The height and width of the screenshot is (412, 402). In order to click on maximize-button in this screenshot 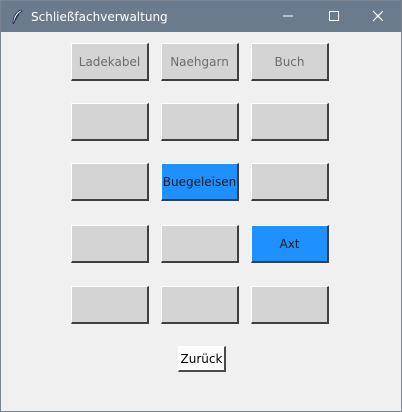, I will do `click(334, 16)`.